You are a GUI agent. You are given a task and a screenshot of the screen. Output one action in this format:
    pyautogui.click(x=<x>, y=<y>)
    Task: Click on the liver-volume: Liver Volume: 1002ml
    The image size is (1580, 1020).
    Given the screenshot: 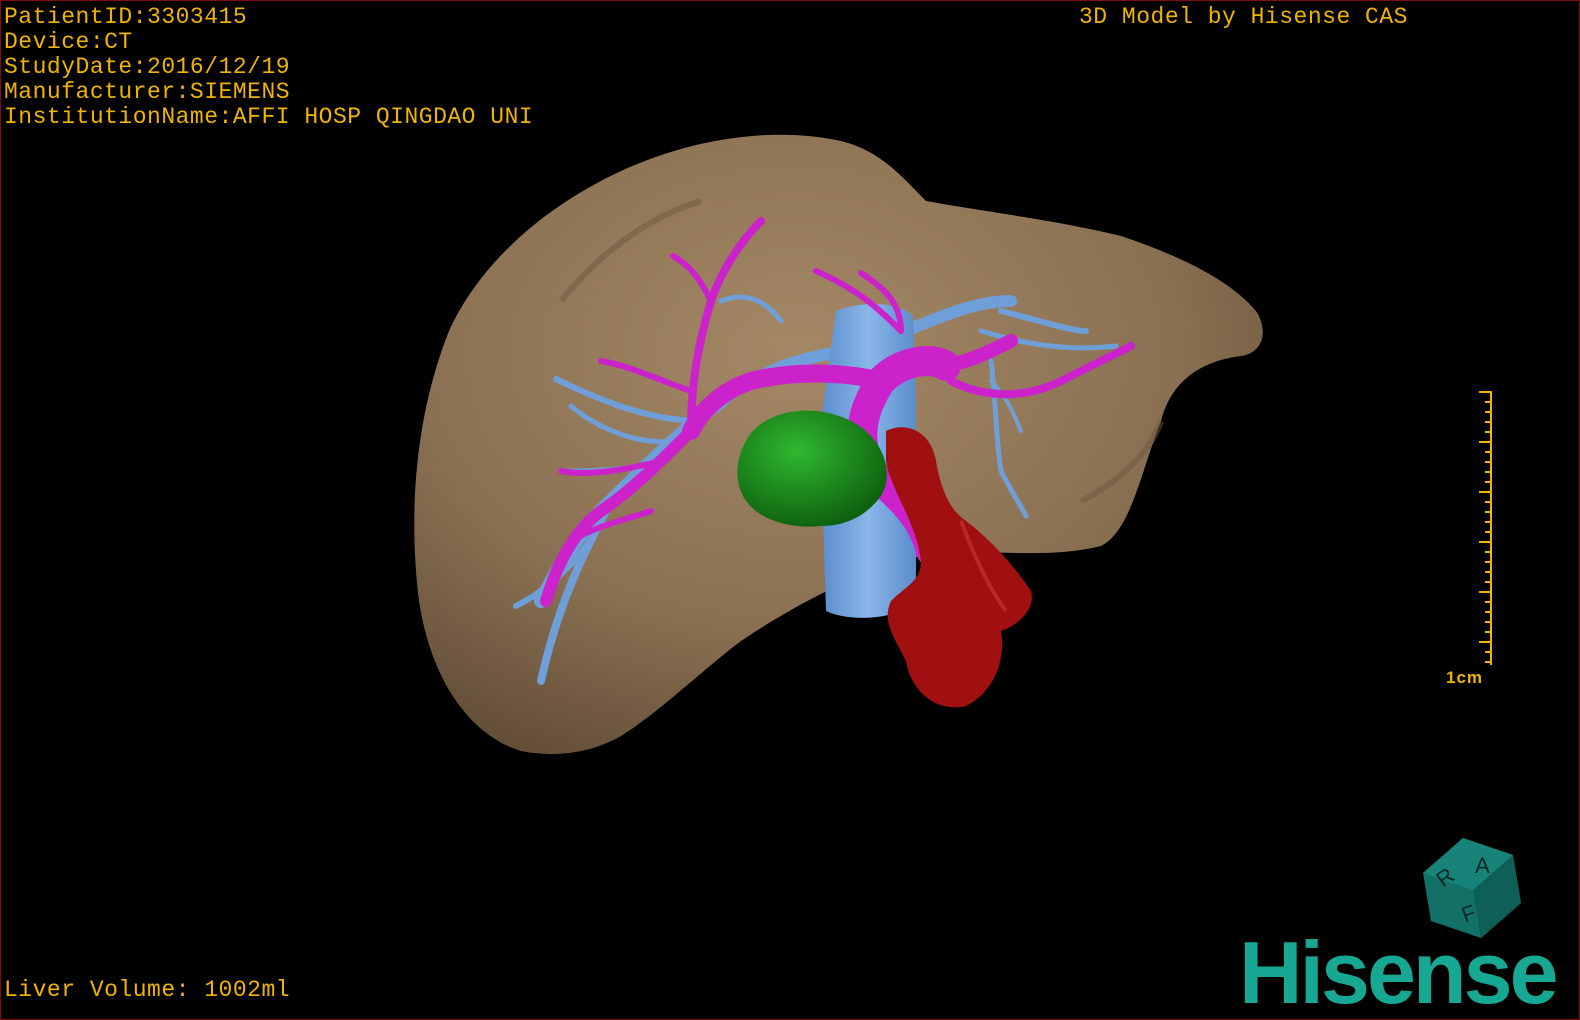 What is the action you would take?
    pyautogui.click(x=147, y=990)
    